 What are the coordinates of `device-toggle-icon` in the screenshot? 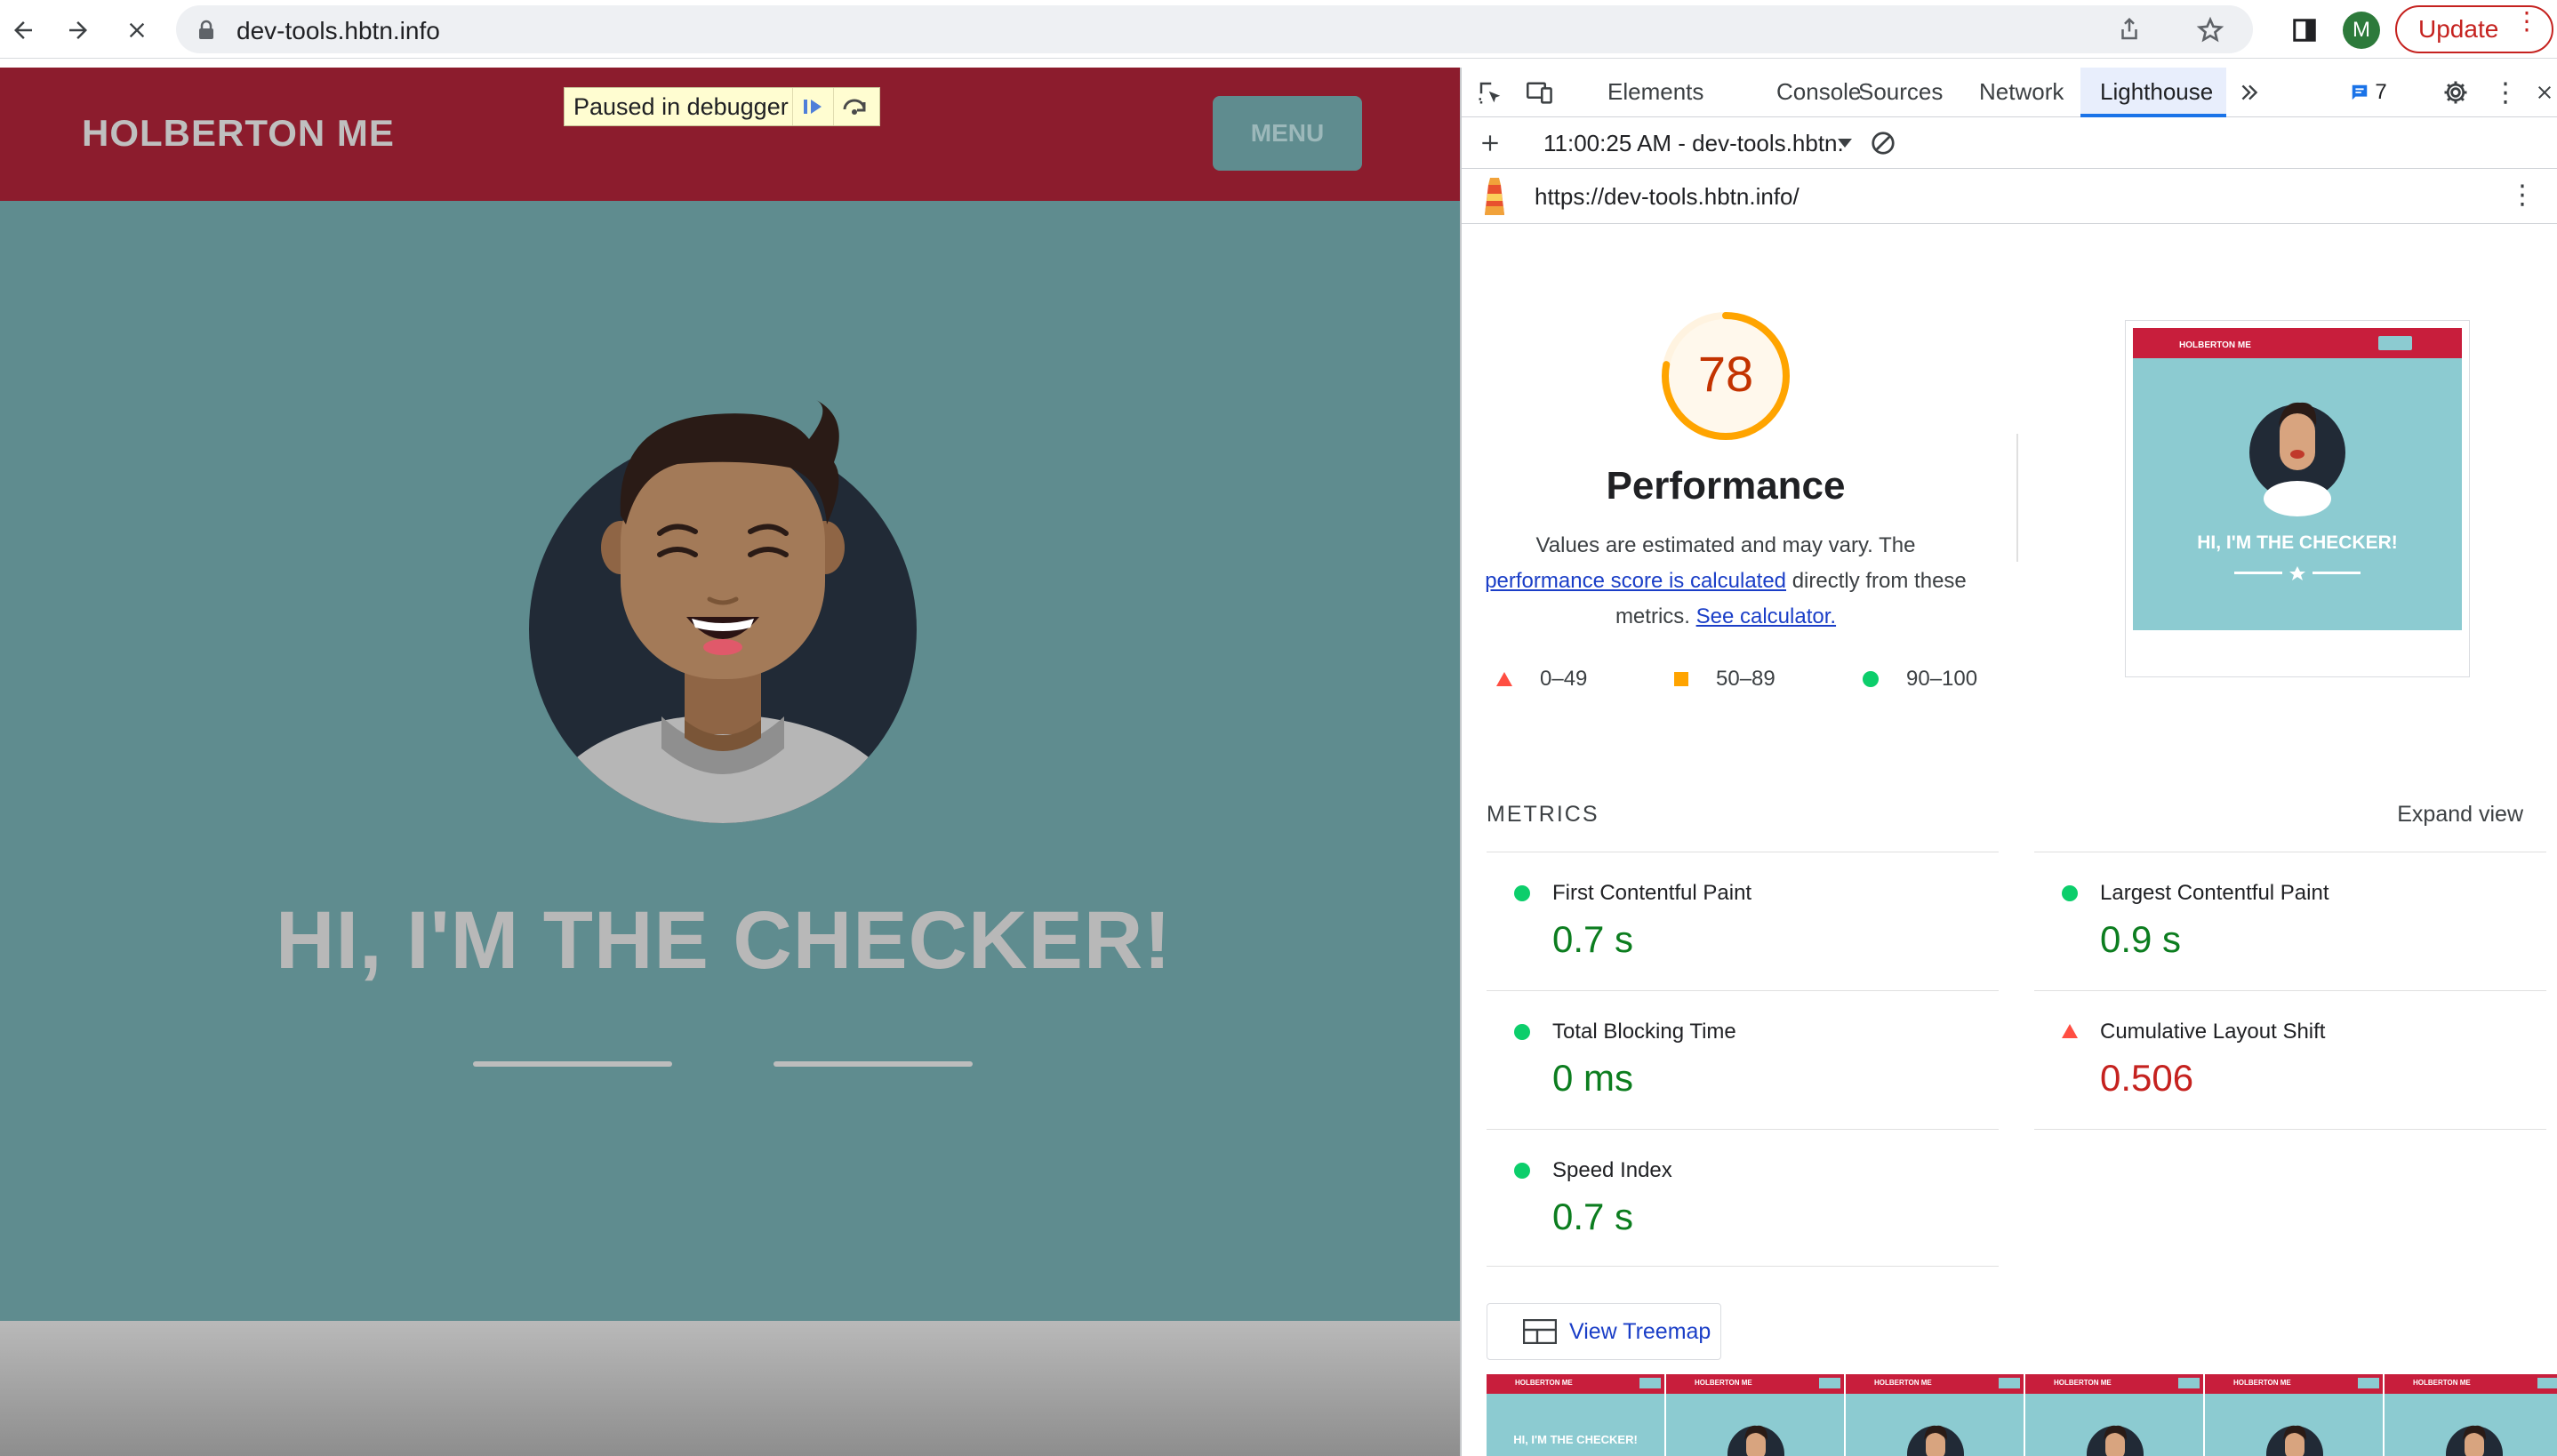 It's located at (1539, 93).